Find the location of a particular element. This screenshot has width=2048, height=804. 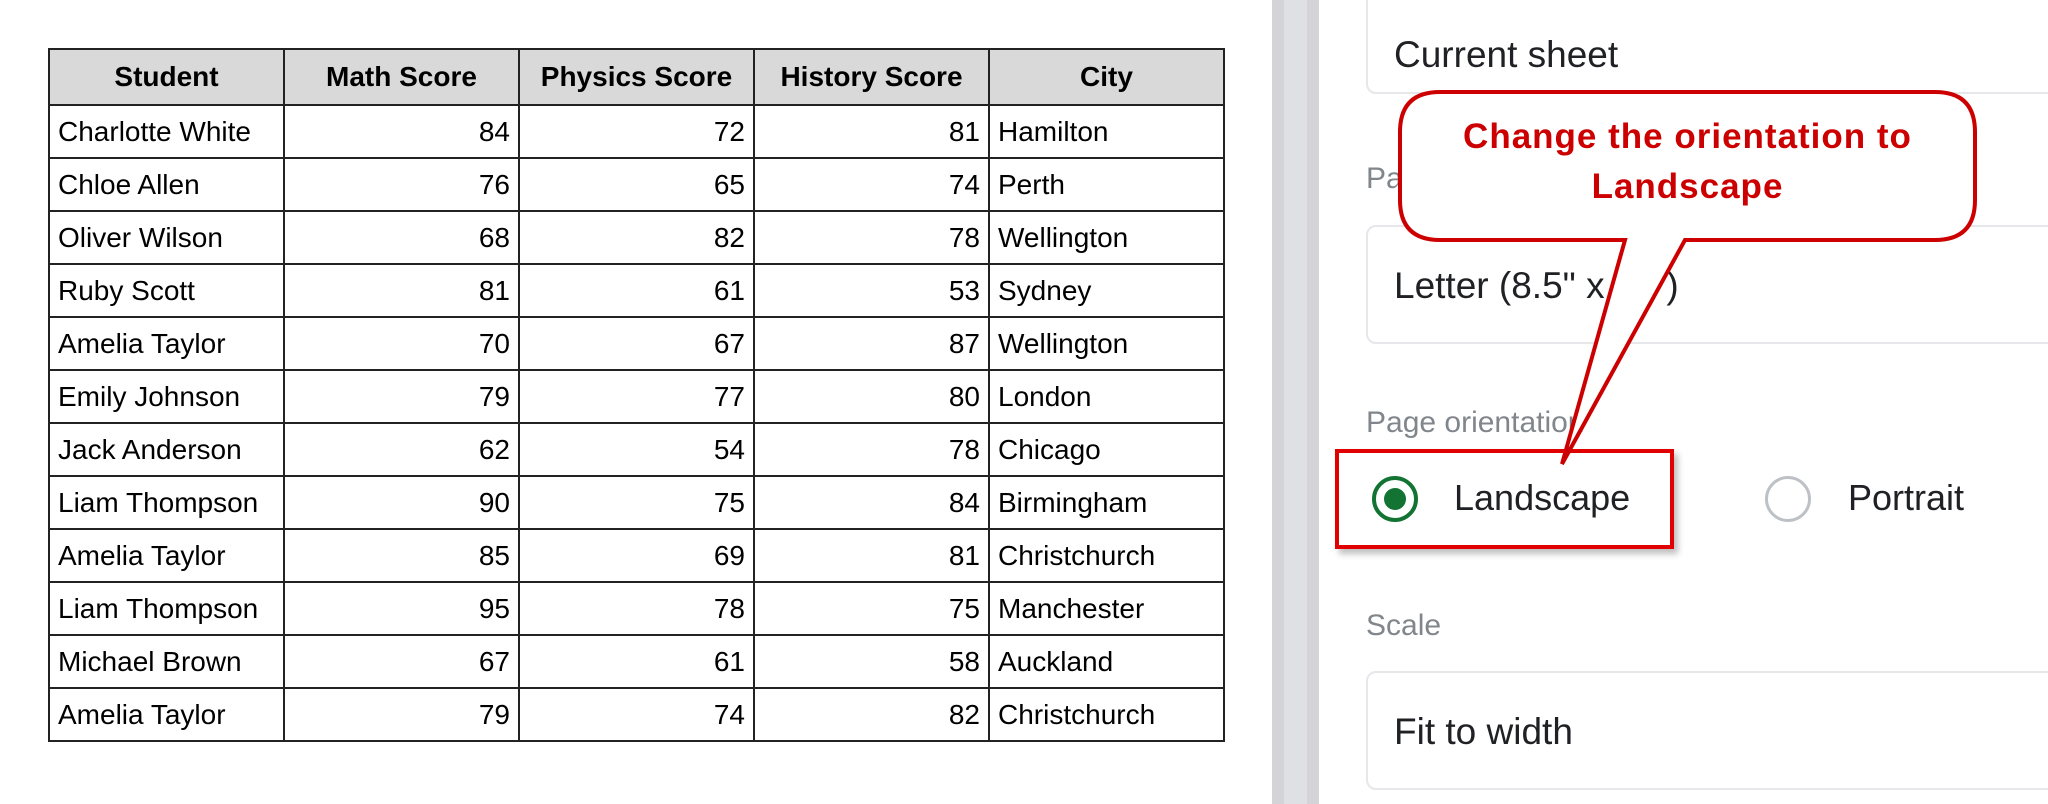

table-cell: 65 is located at coordinates (636, 184).